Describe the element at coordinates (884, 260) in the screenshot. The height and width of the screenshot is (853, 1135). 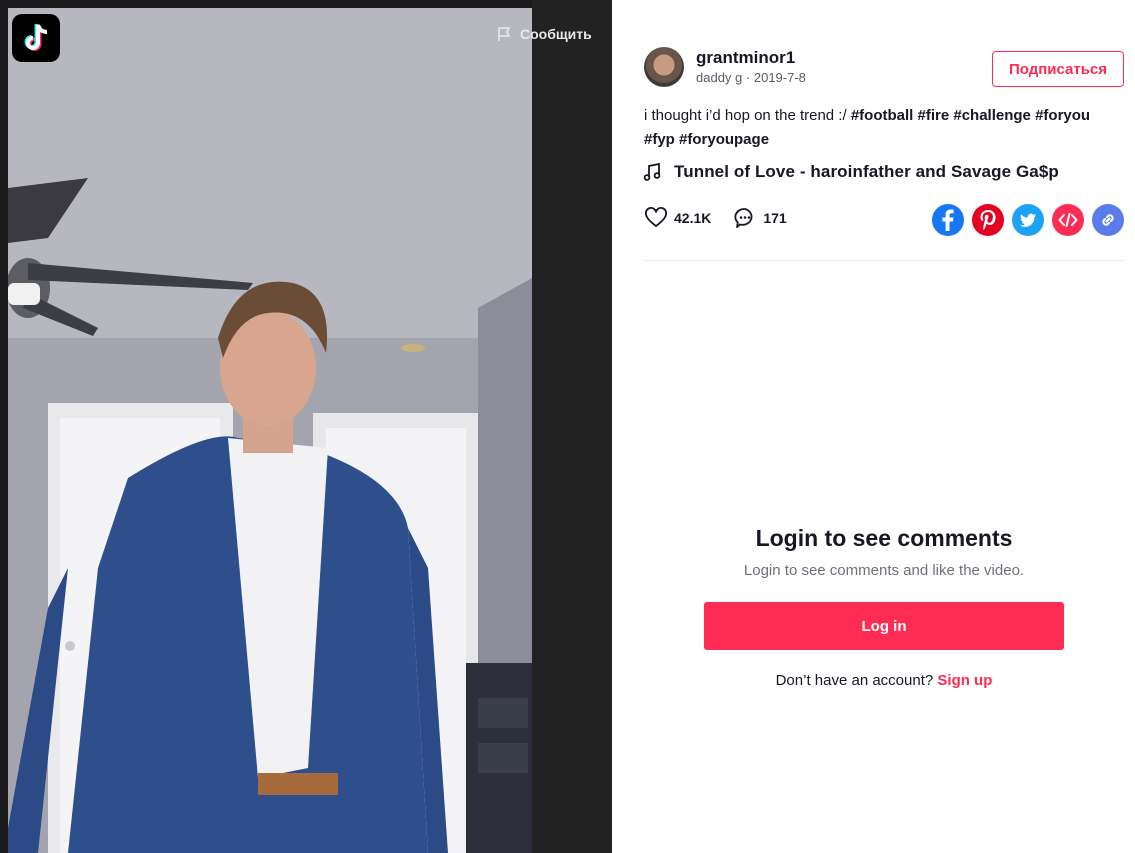
I see `divider` at that location.